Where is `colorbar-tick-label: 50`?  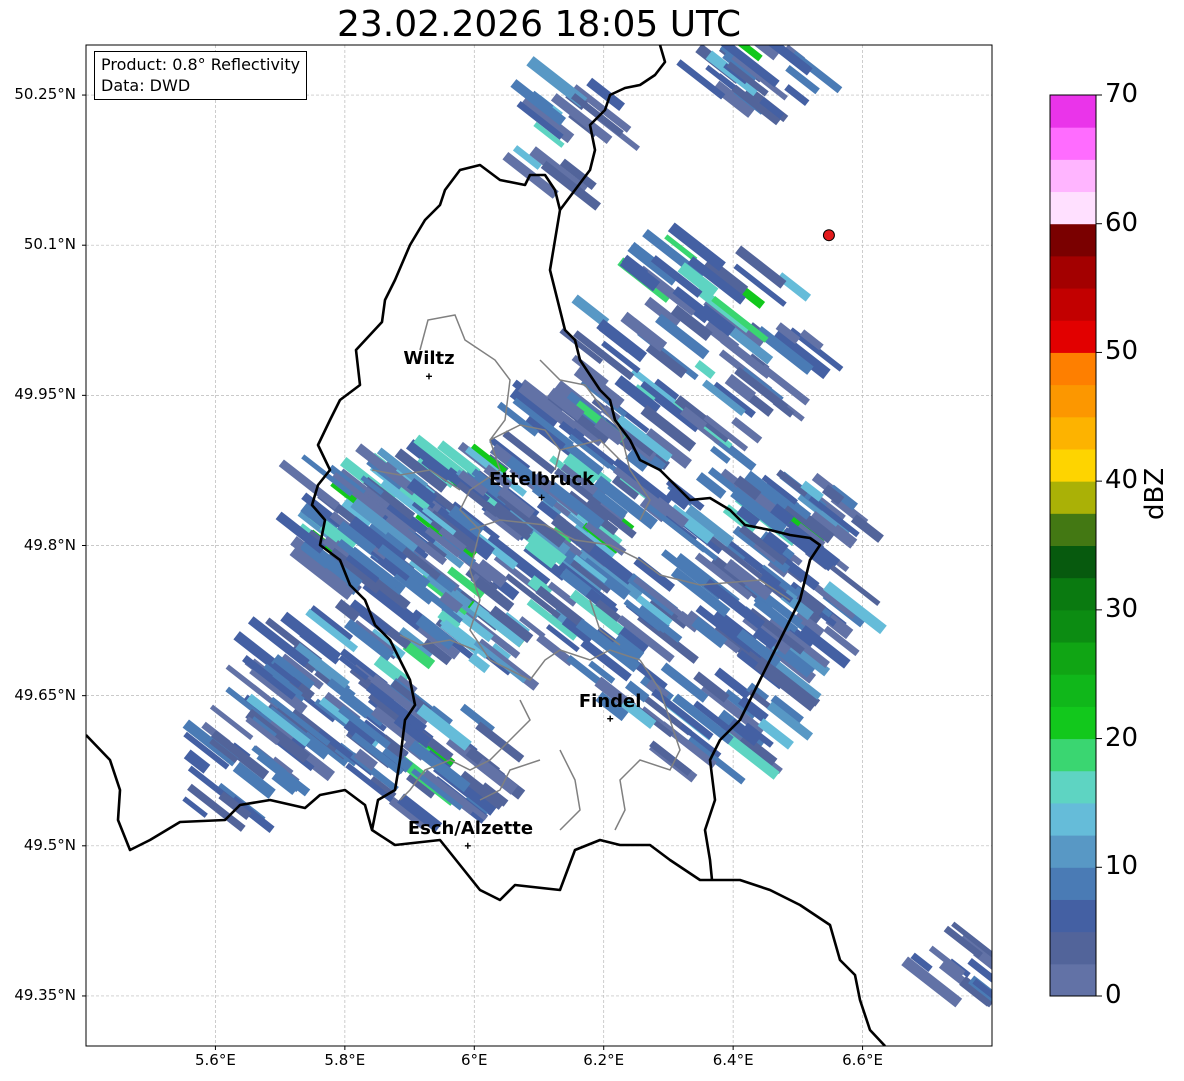 colorbar-tick-label: 50 is located at coordinates (1122, 351).